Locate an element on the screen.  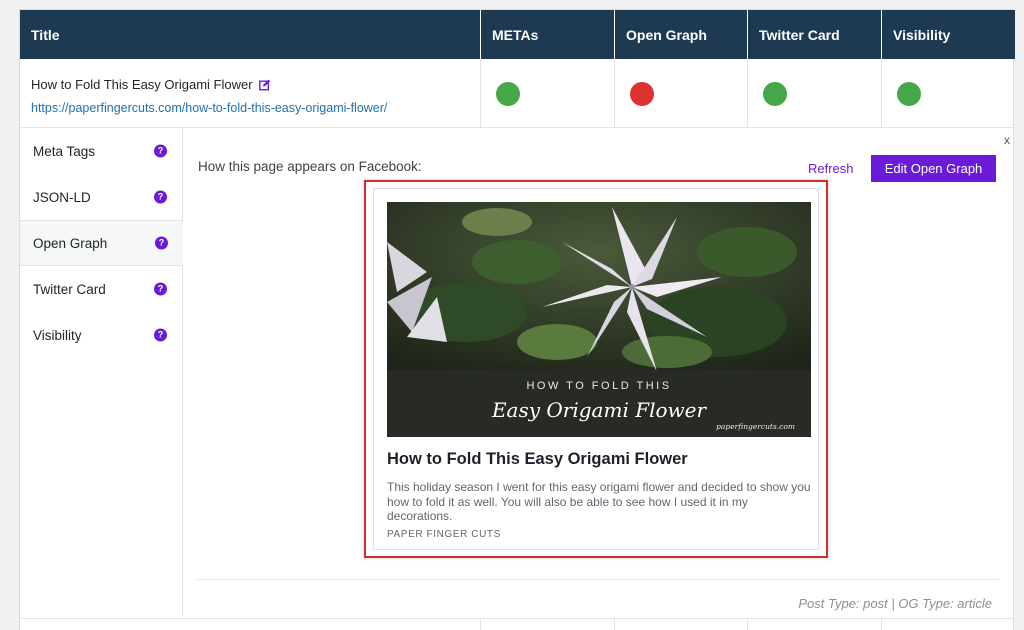
table-row-next is located at coordinates (517, 624).